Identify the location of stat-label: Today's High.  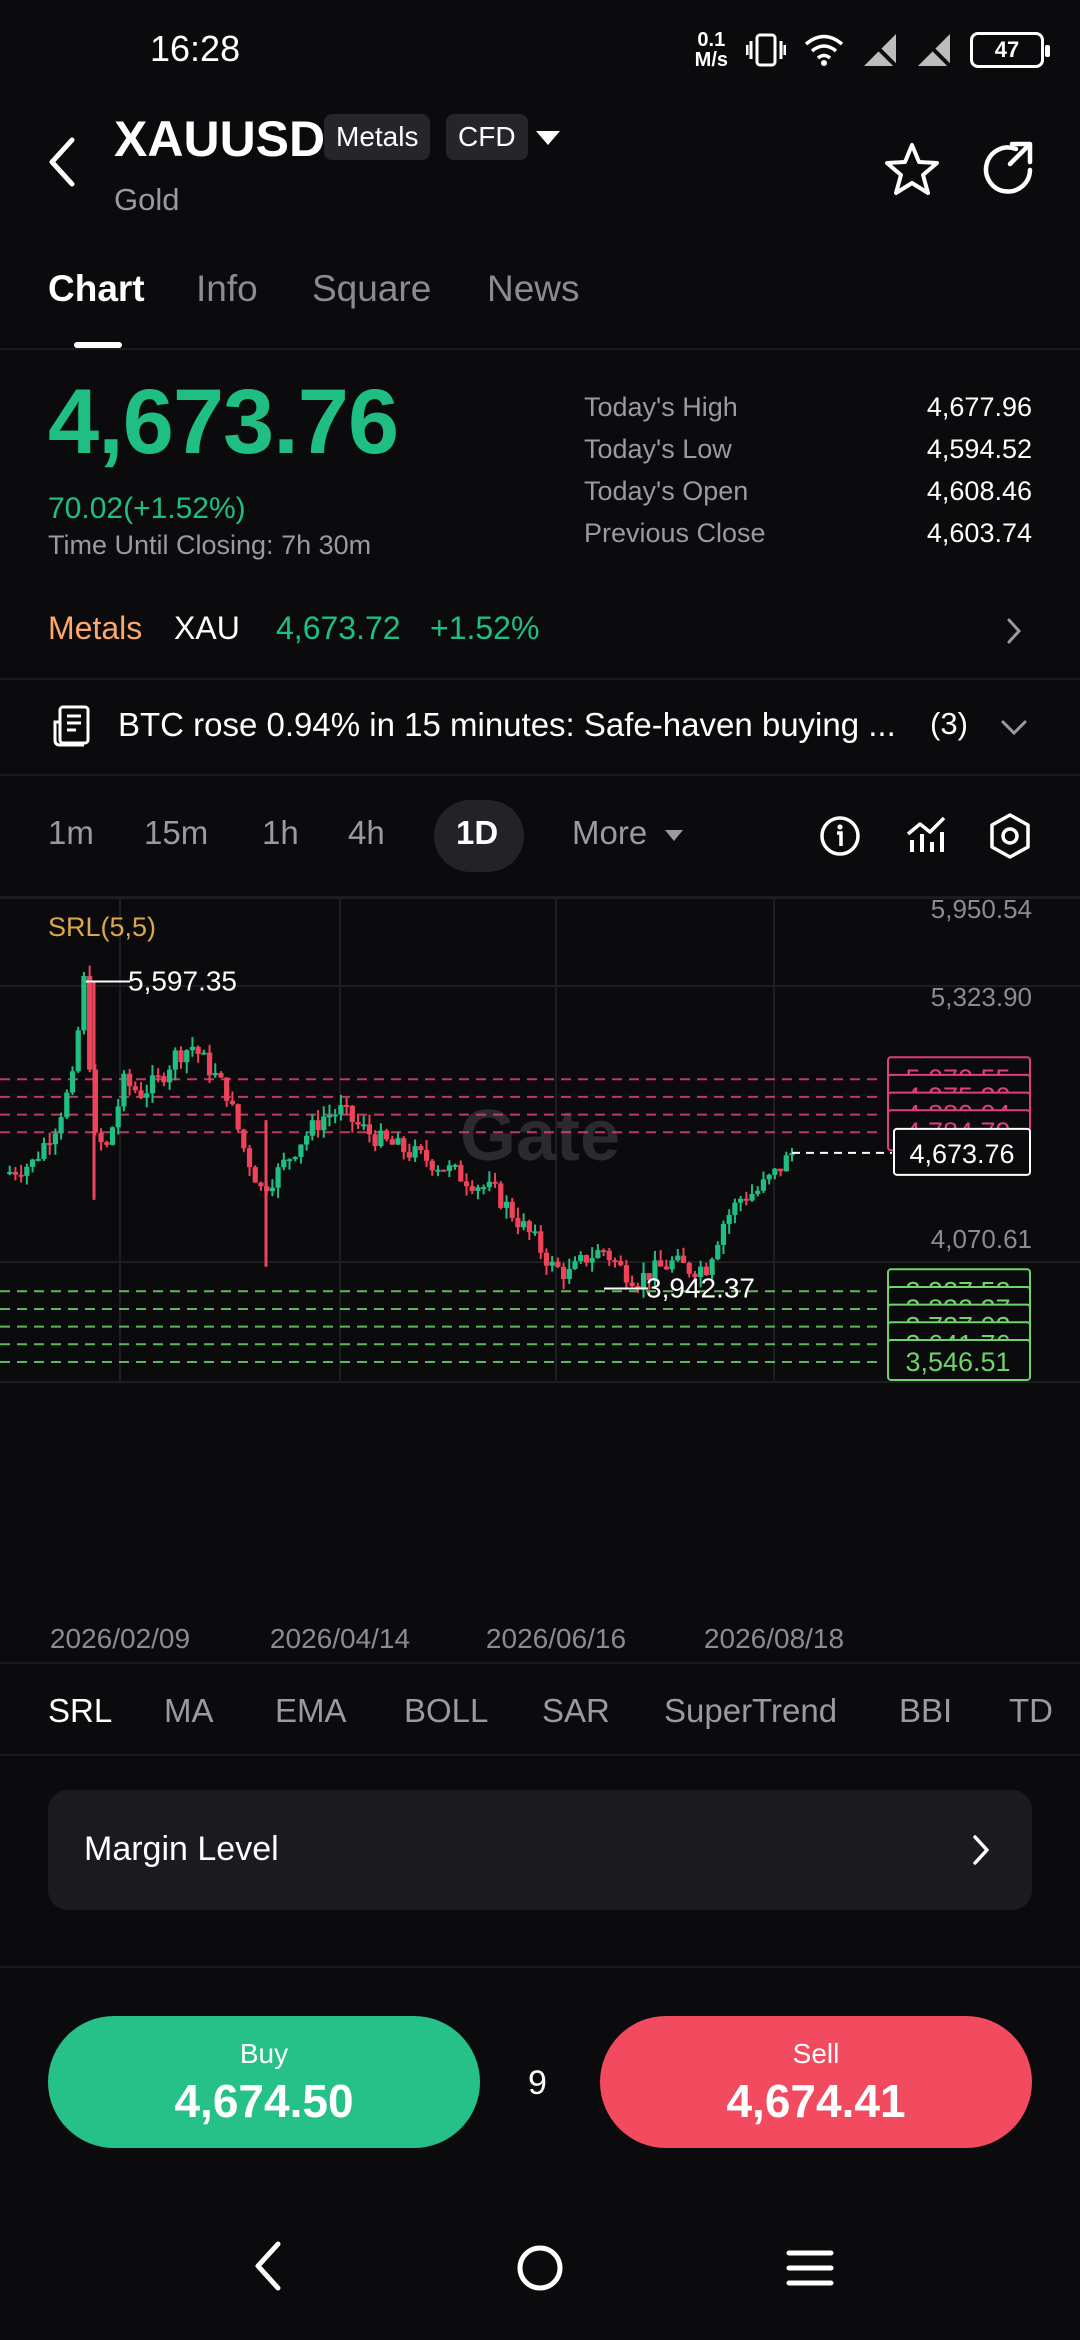
(661, 407).